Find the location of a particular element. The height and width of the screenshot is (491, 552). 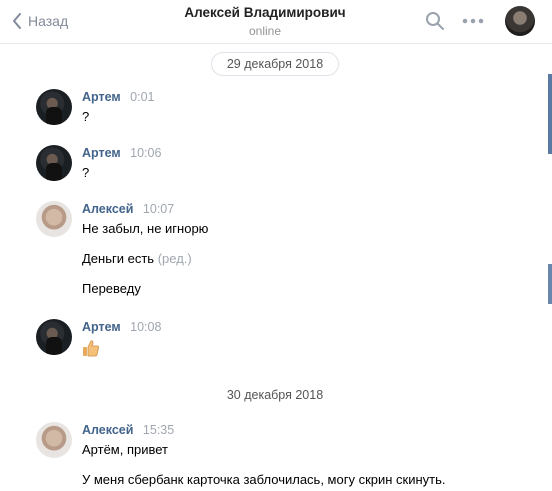

contact-avatar is located at coordinates (520, 21).